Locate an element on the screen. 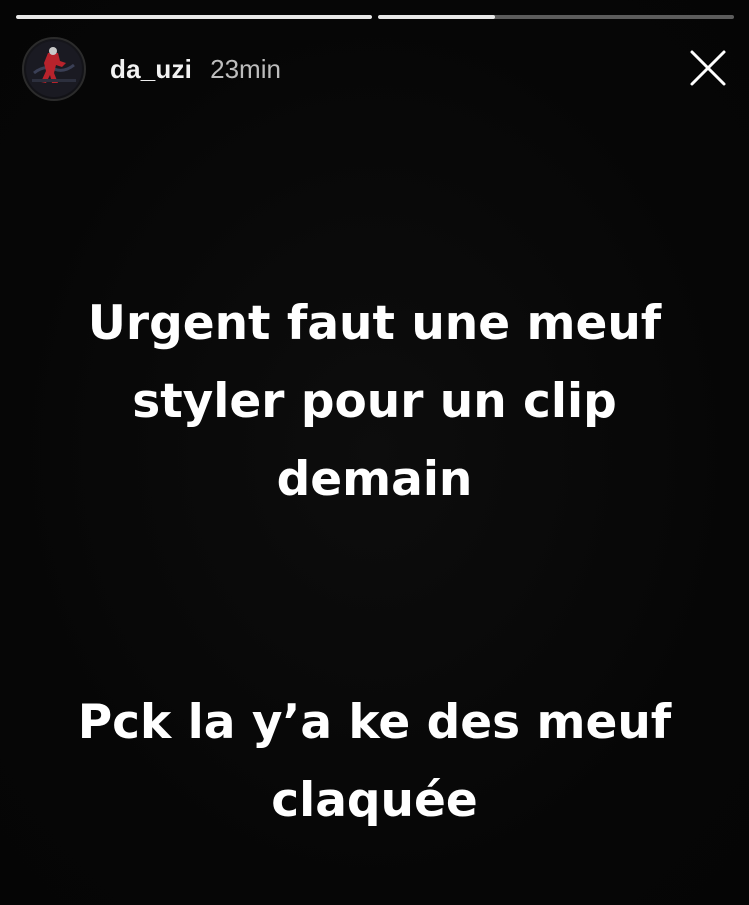 This screenshot has height=905, width=749. story-text-line: demain is located at coordinates (374, 479).